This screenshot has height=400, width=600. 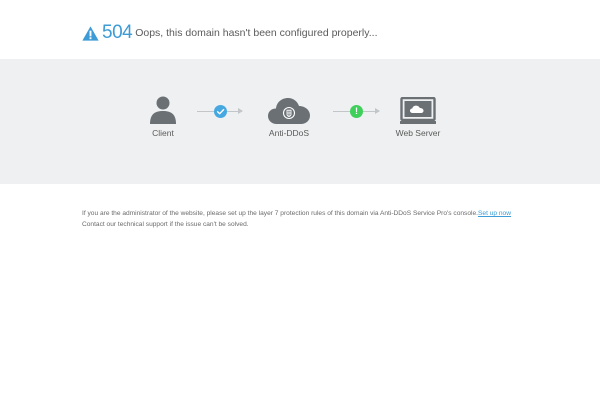 I want to click on warning-triangle-icon, so click(x=90, y=33).